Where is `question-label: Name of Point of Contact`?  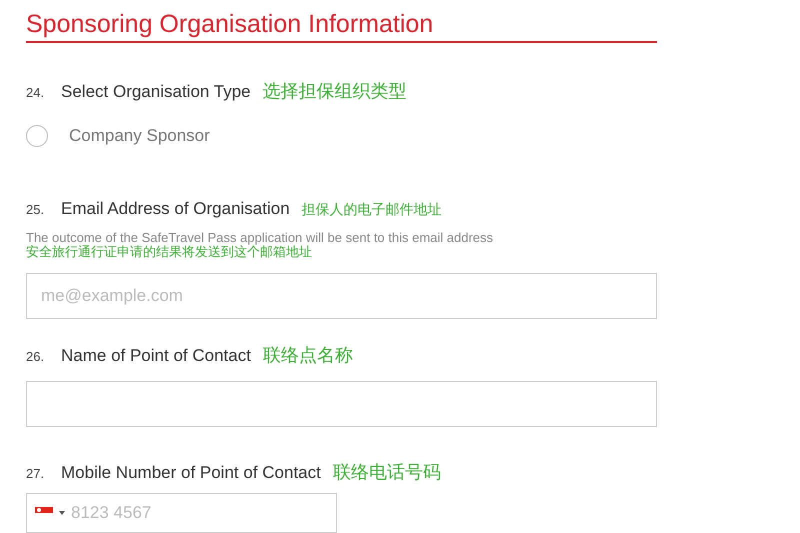 question-label: Name of Point of Contact is located at coordinates (156, 356).